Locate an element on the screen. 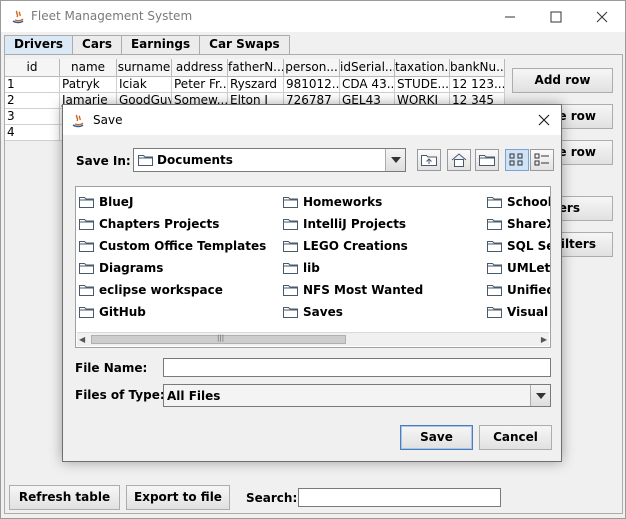 This screenshot has height=519, width=626. details-view-icon is located at coordinates (541, 159).